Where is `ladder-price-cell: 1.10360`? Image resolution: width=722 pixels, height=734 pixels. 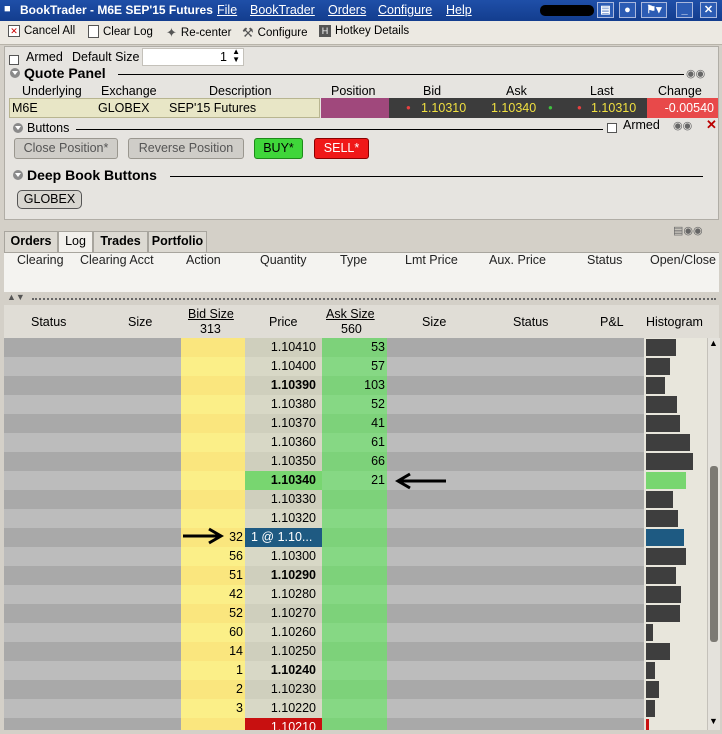 ladder-price-cell: 1.10360 is located at coordinates (283, 442).